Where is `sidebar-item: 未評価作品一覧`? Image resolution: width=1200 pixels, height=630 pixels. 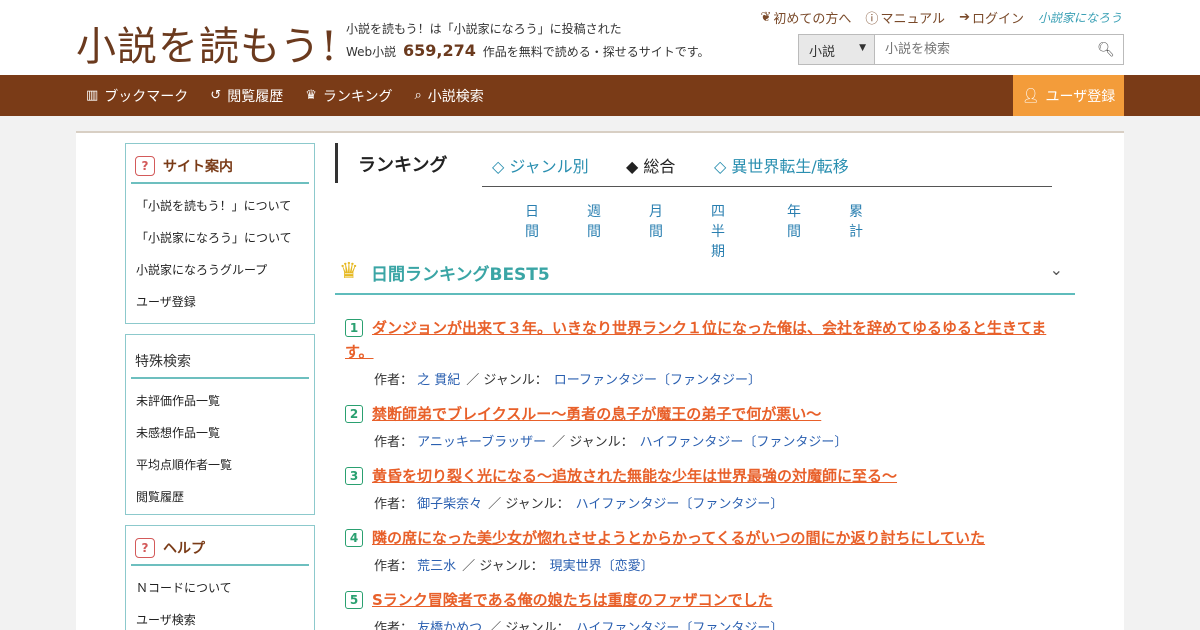 sidebar-item: 未評価作品一覧 is located at coordinates (225, 401).